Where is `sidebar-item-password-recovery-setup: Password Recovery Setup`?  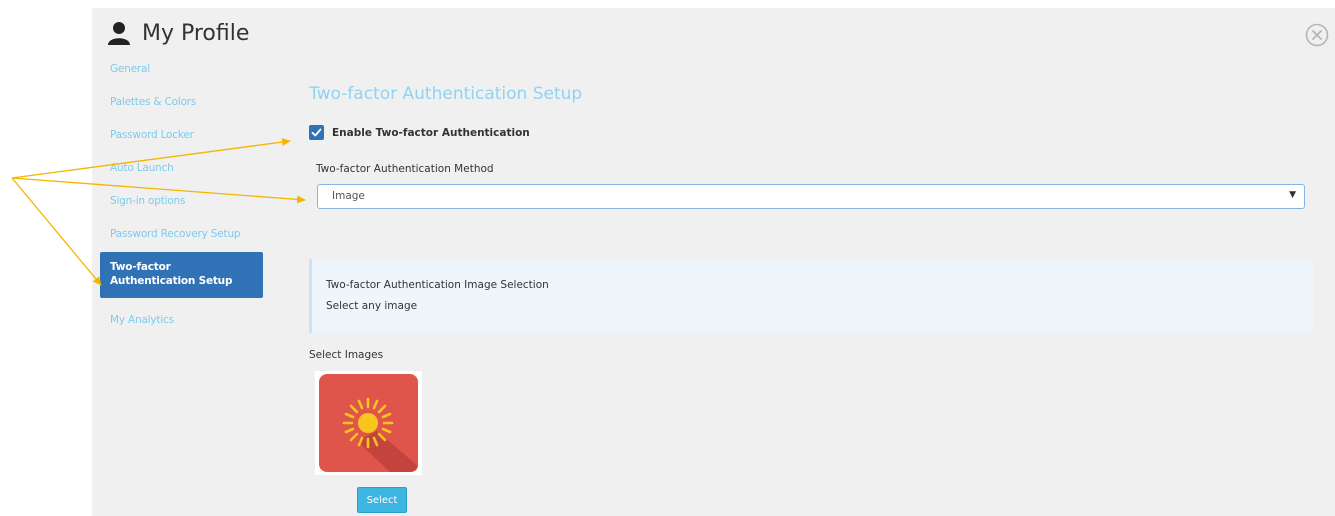 sidebar-item-password-recovery-setup: Password Recovery Setup is located at coordinates (181, 234).